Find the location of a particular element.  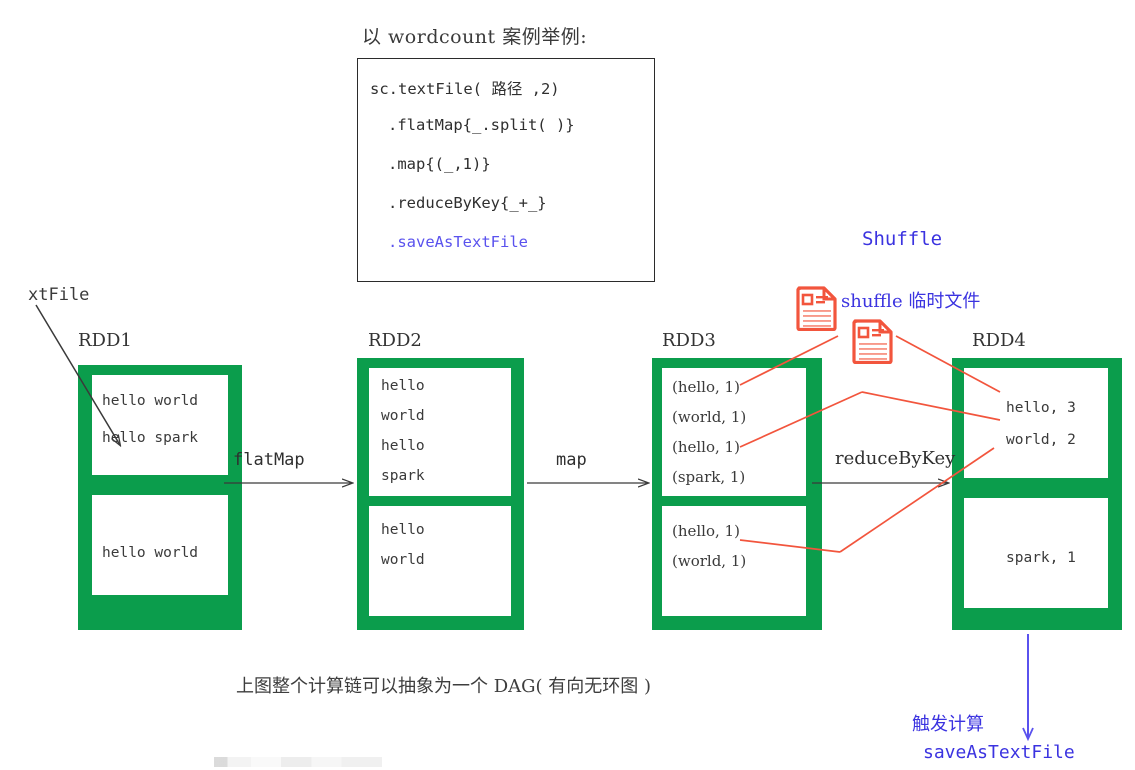

rdd1-box: hello world hello spark hello world is located at coordinates (160, 497).